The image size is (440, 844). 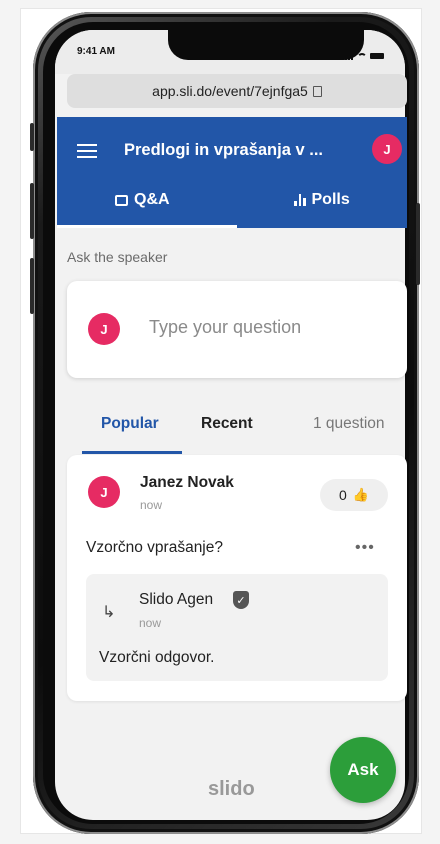 What do you see at coordinates (266, 45) in the screenshot?
I see `phone-notch` at bounding box center [266, 45].